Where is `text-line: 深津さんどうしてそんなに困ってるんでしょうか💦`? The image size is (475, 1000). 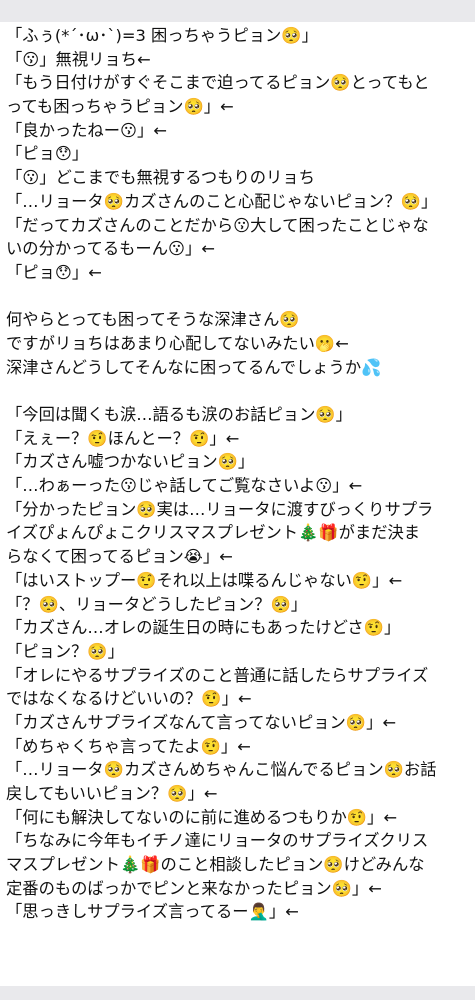 text-line: 深津さんどうしてそんなに困ってるんでしょうか💦 is located at coordinates (194, 367).